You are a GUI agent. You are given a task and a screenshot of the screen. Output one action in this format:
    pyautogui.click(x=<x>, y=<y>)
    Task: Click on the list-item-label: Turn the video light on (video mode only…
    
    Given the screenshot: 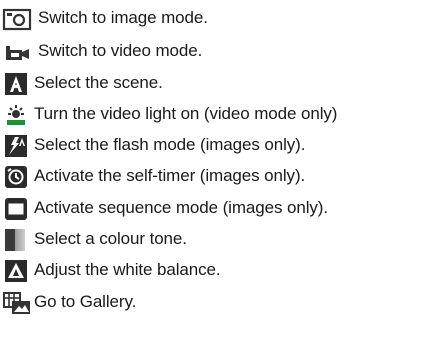 What is the action you would take?
    pyautogui.click(x=186, y=113)
    